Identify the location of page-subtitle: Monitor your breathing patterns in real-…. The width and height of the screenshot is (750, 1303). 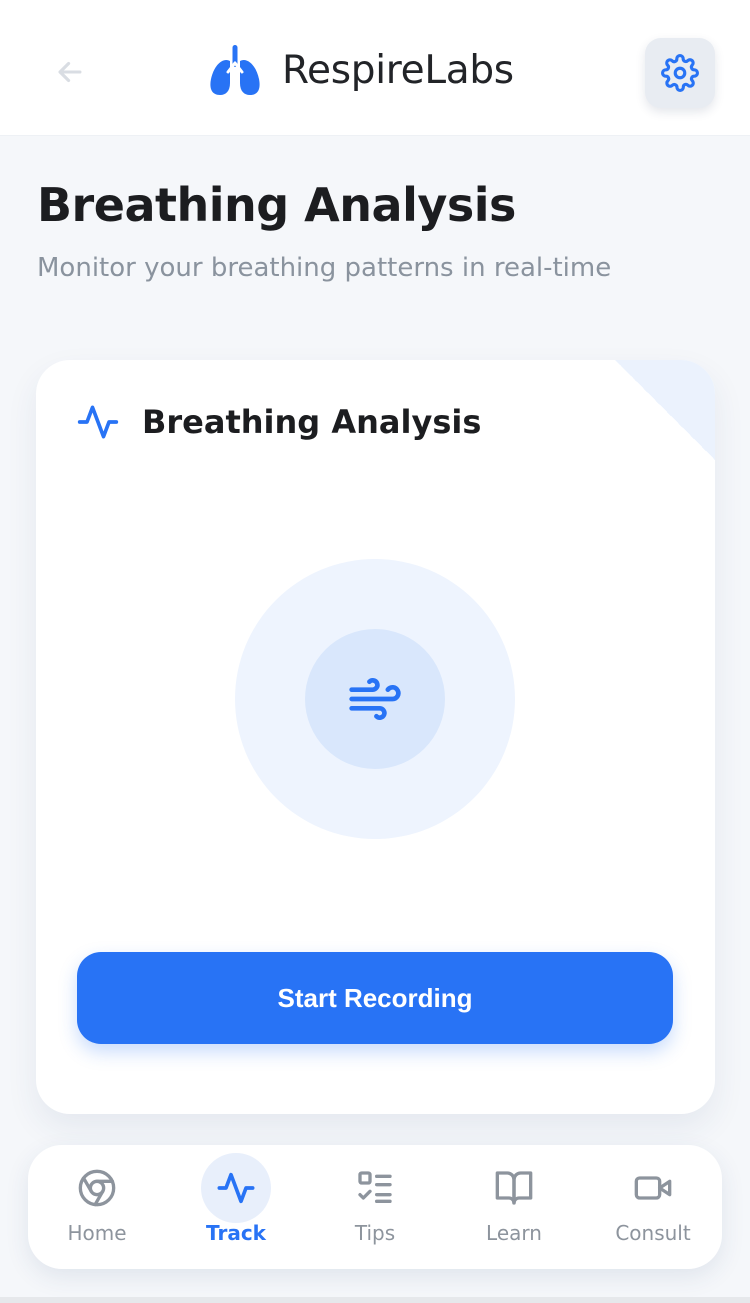
(324, 268).